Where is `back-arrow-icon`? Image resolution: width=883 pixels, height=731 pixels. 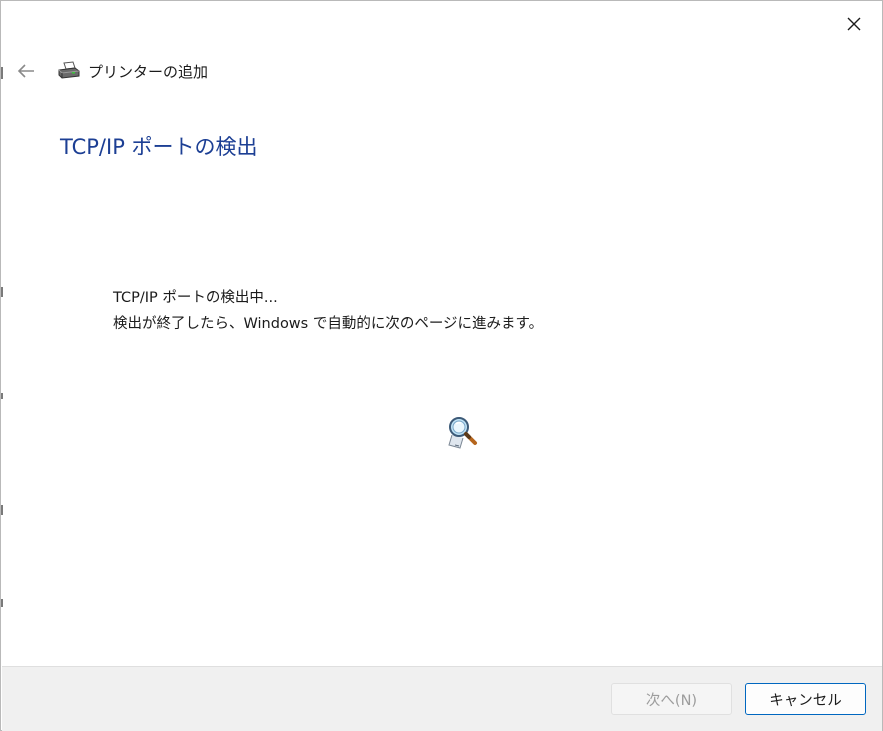
back-arrow-icon is located at coordinates (25, 71).